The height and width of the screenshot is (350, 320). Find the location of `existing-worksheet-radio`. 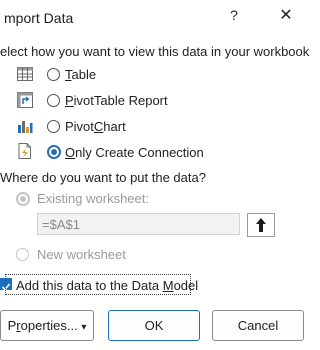

existing-worksheet-radio is located at coordinates (23, 199).